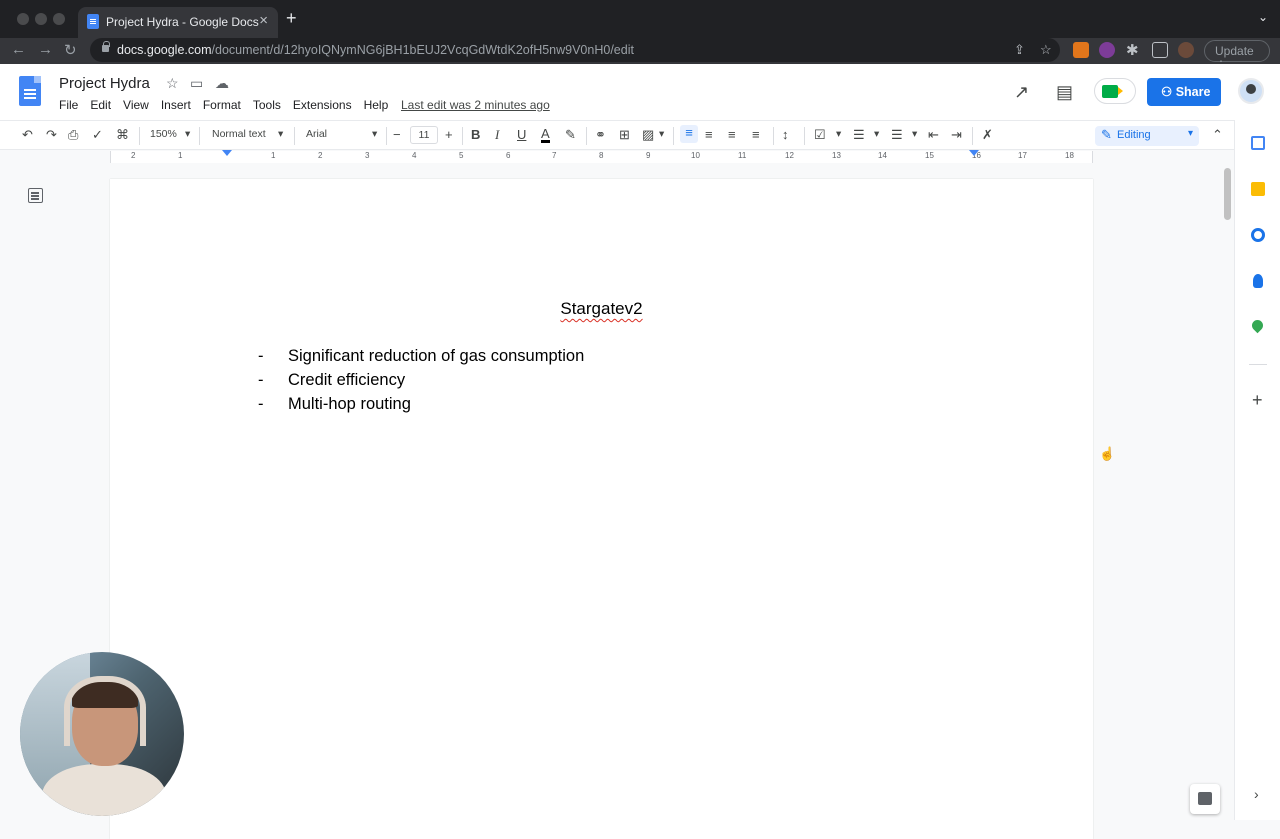  What do you see at coordinates (820, 135) in the screenshot?
I see `checklist-icon: ☑` at bounding box center [820, 135].